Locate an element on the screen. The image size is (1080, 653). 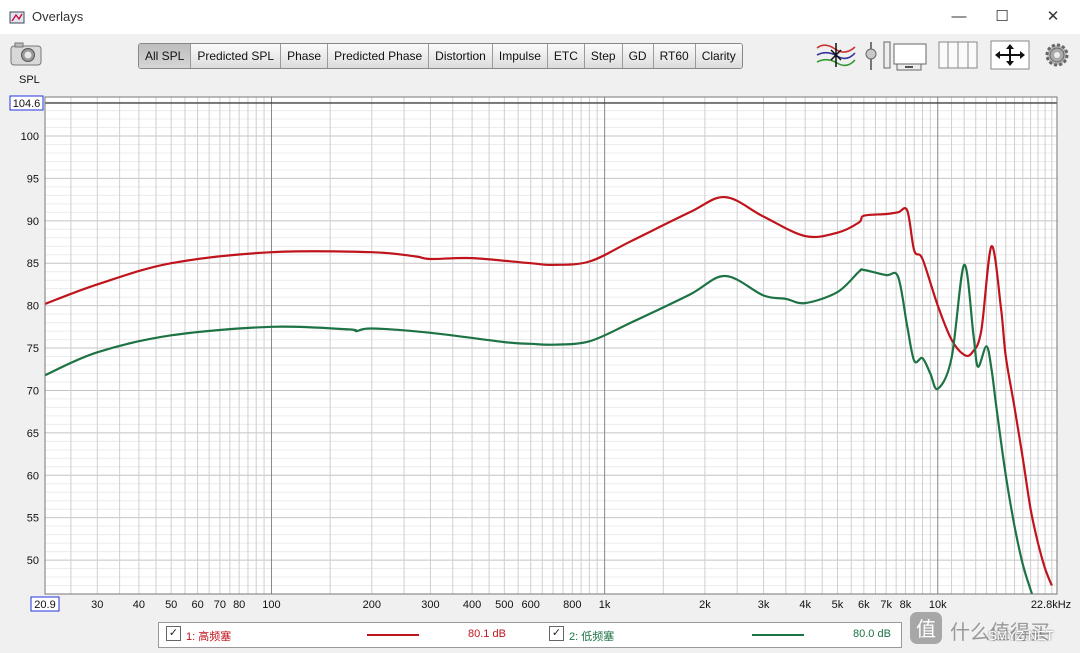
y-max-label: 104.6 is located at coordinates (27, 104).